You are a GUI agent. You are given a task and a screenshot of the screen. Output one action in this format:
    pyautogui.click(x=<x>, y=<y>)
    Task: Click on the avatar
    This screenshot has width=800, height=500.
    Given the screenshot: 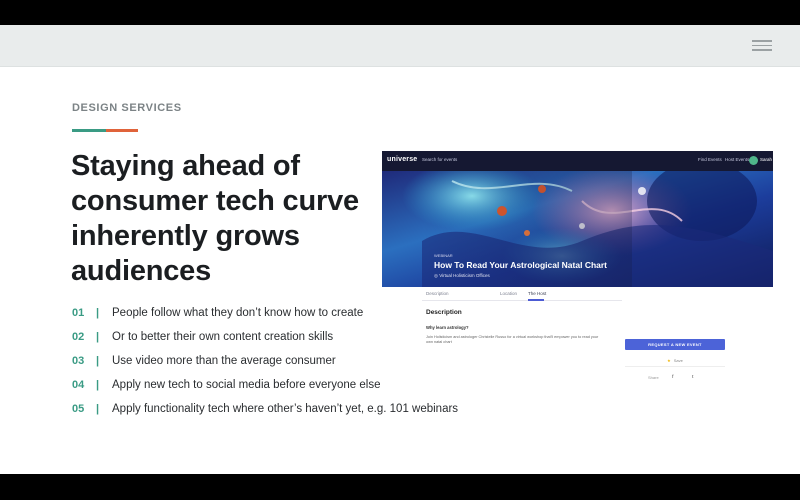 What is the action you would take?
    pyautogui.click(x=753, y=160)
    